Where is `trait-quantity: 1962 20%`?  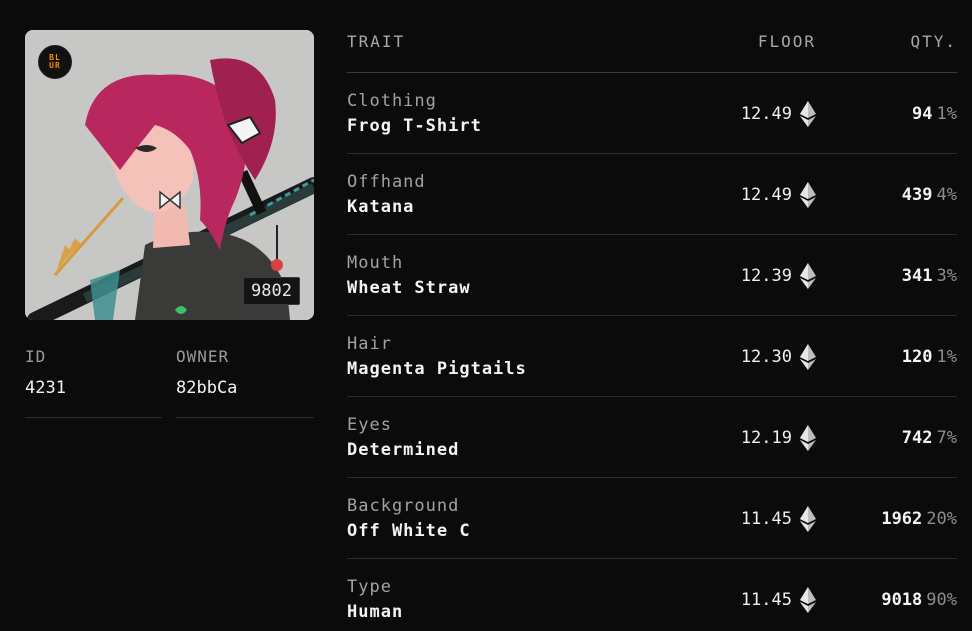
trait-quantity: 1962 20% is located at coordinates (919, 519).